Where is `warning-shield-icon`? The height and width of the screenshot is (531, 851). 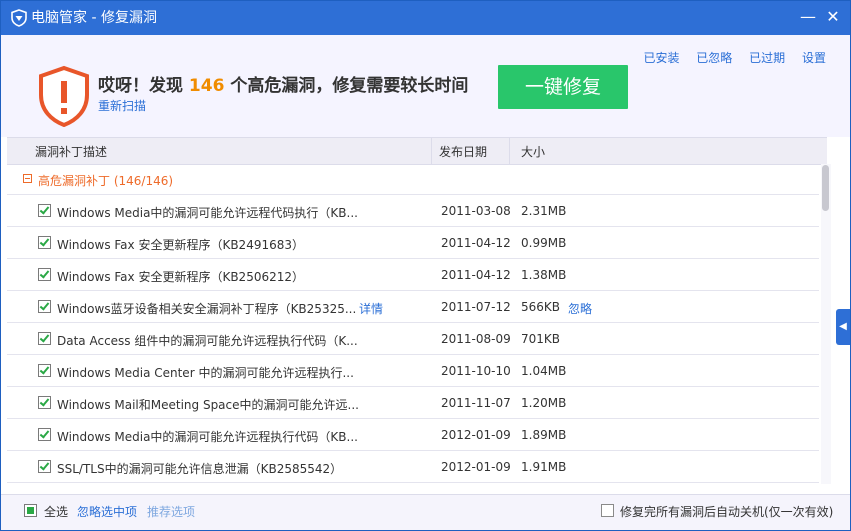 warning-shield-icon is located at coordinates (64, 96).